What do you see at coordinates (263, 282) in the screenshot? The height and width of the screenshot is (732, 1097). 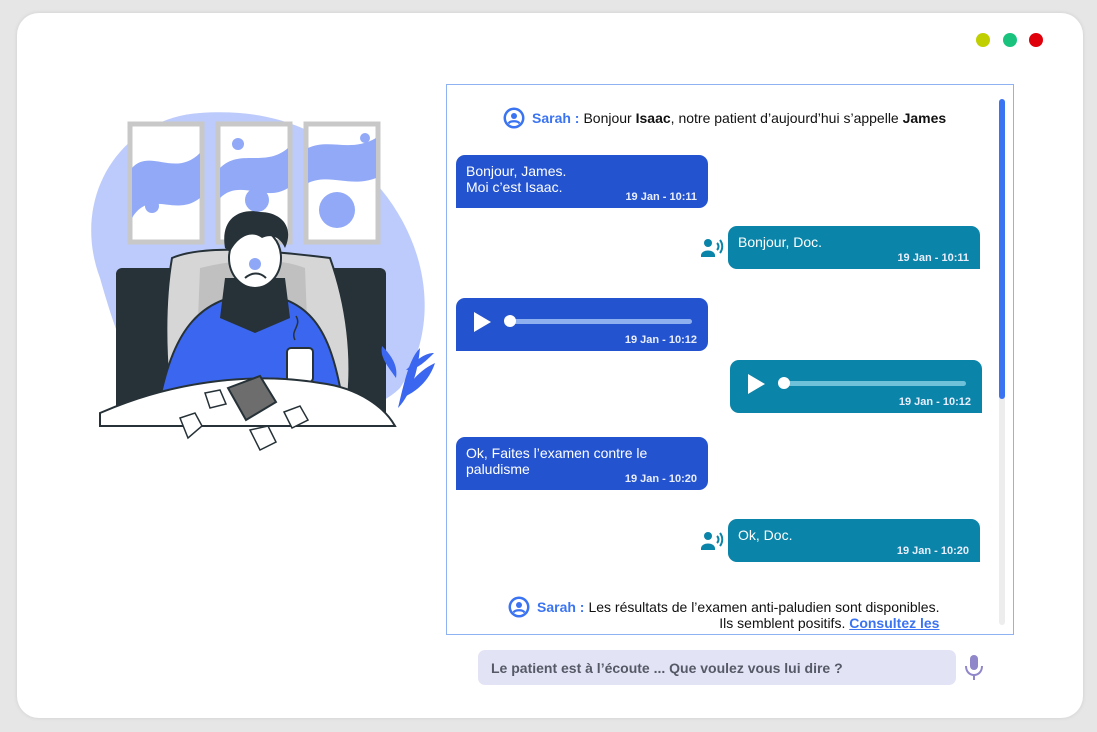 I see `sick-patient-illustration` at bounding box center [263, 282].